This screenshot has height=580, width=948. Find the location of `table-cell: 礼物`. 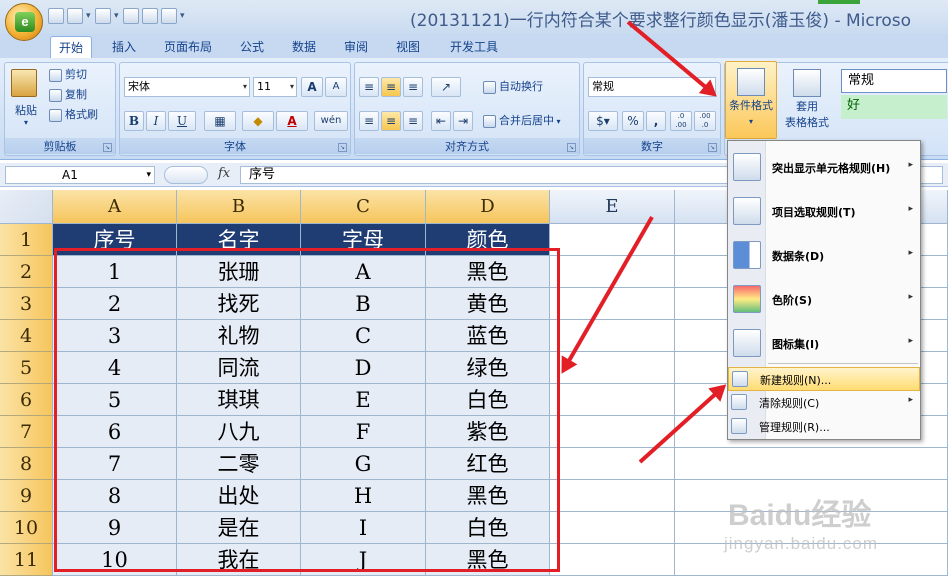

table-cell: 礼物 is located at coordinates (239, 336).